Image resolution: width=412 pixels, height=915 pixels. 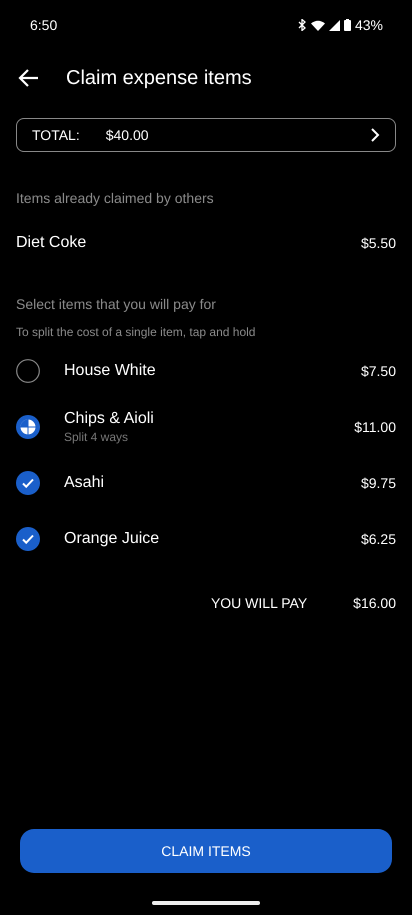 What do you see at coordinates (159, 78) in the screenshot?
I see `screen-title: Claim expense items` at bounding box center [159, 78].